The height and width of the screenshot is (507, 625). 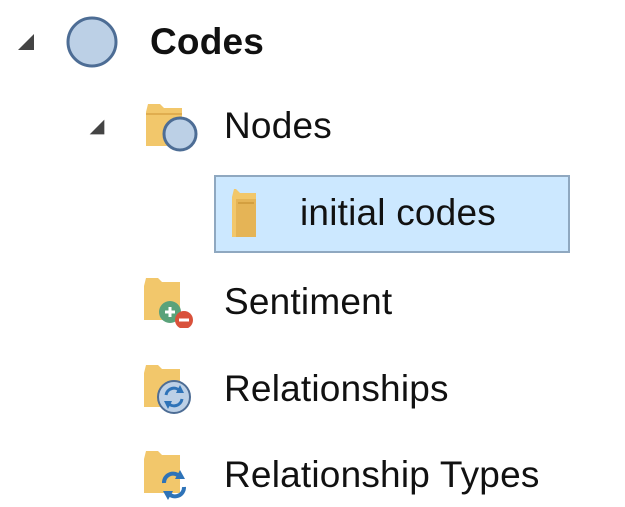 What do you see at coordinates (336, 388) in the screenshot?
I see `tree-item-label: Relationships` at bounding box center [336, 388].